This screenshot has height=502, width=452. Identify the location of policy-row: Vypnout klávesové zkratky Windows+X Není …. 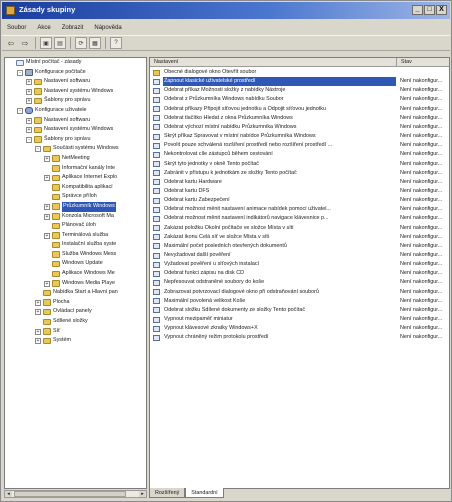
(299, 328).